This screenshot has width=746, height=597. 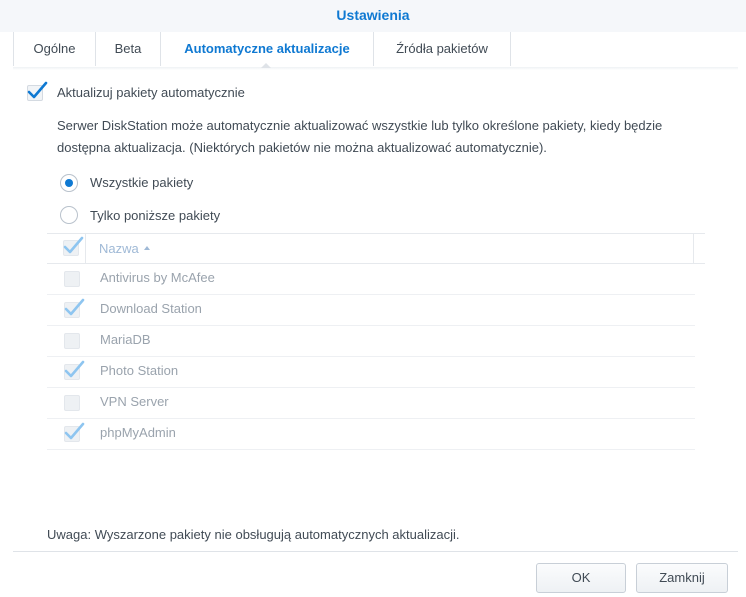 I want to click on table-row: MariaDB, so click(x=371, y=341).